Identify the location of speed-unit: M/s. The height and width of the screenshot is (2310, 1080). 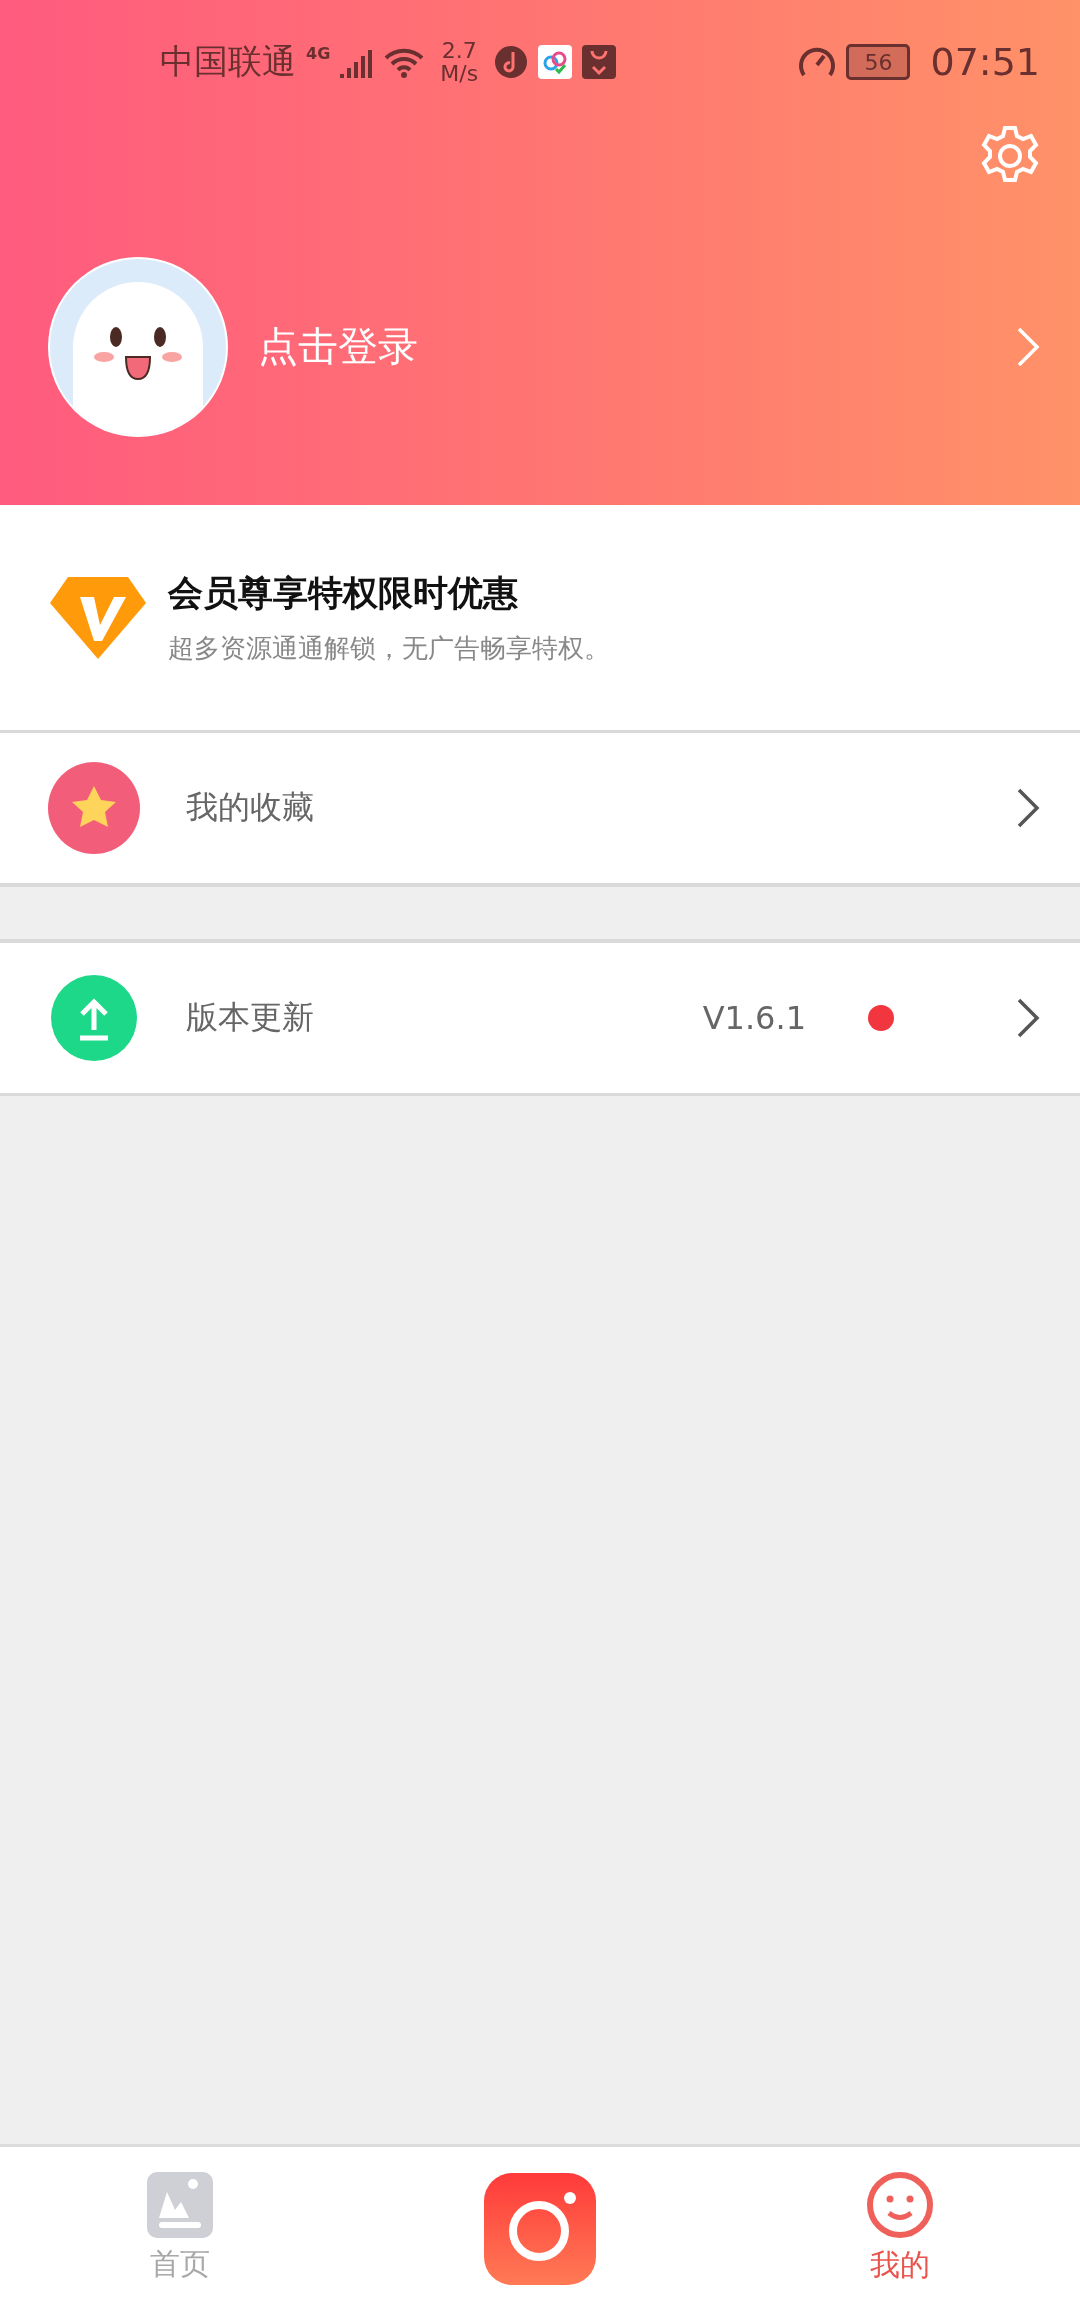
(459, 74).